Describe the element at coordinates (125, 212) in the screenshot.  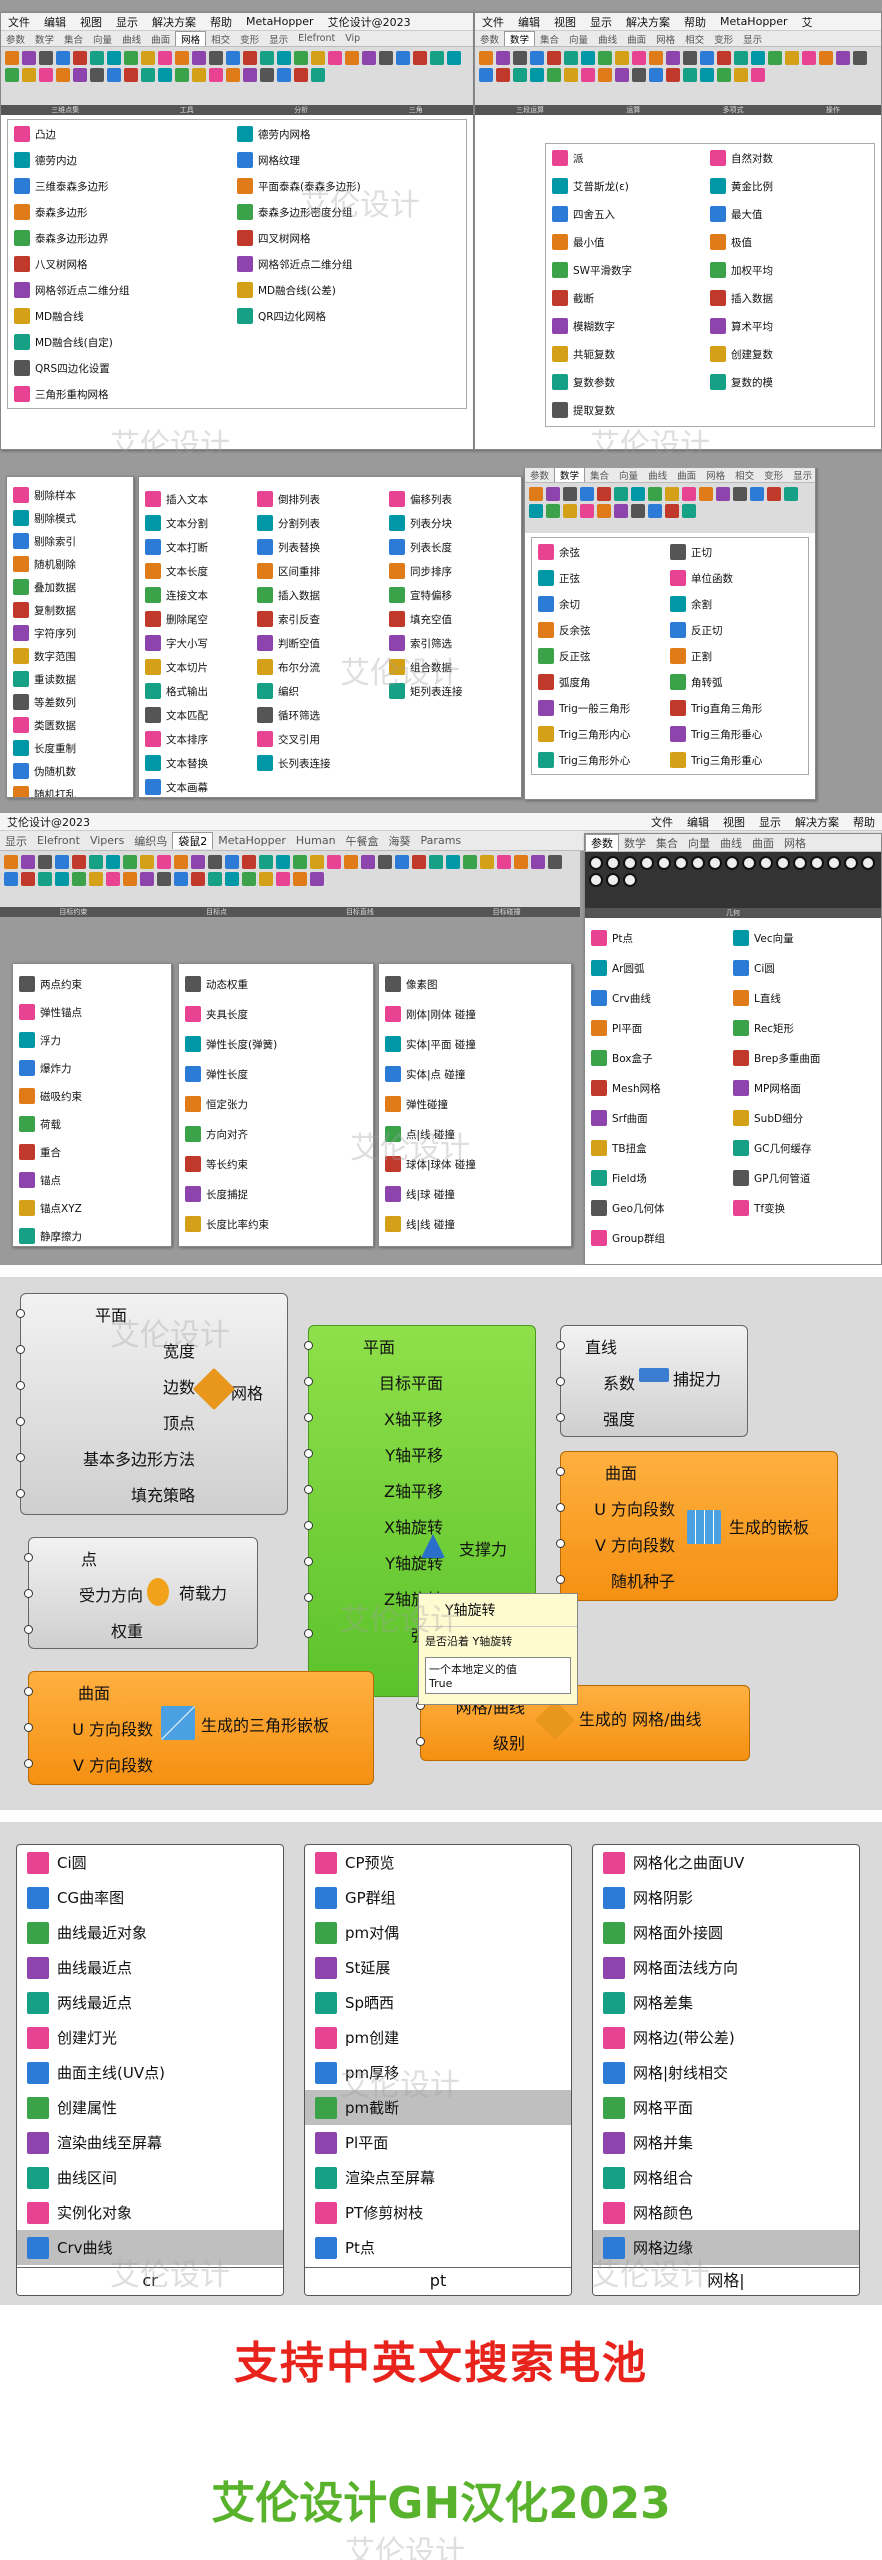
I see `list-item: 泰森多边形` at that location.